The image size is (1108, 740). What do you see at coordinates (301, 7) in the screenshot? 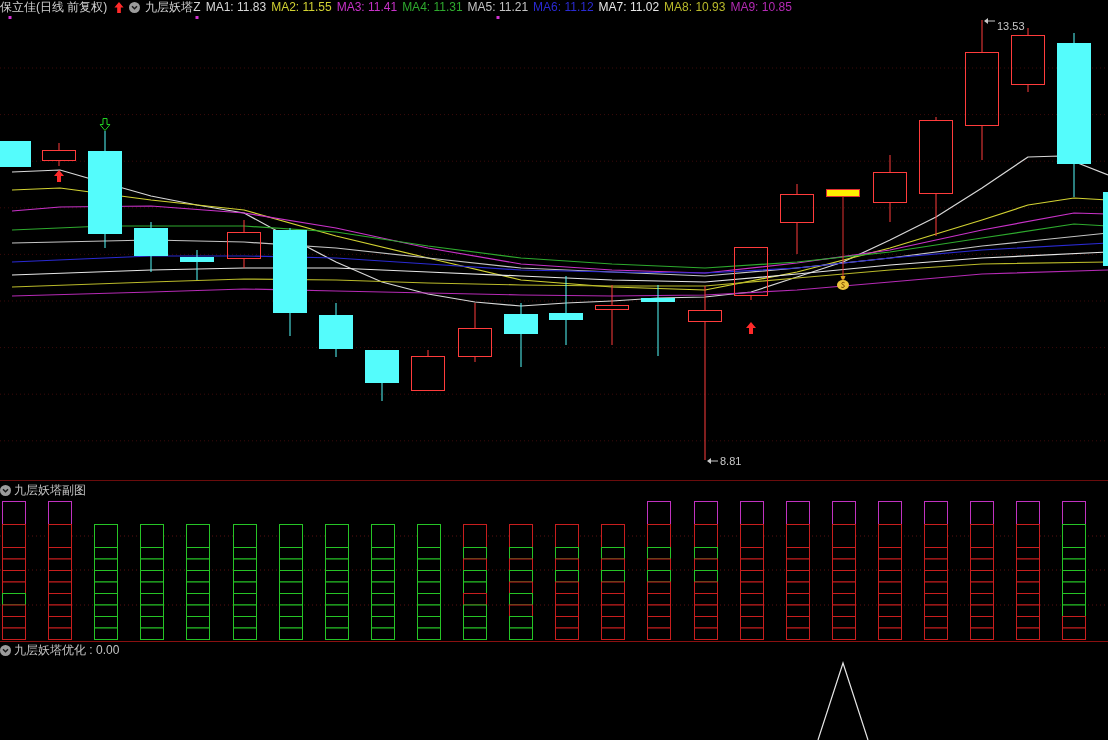
I see `ma-value: MA2: 11.55` at bounding box center [301, 7].